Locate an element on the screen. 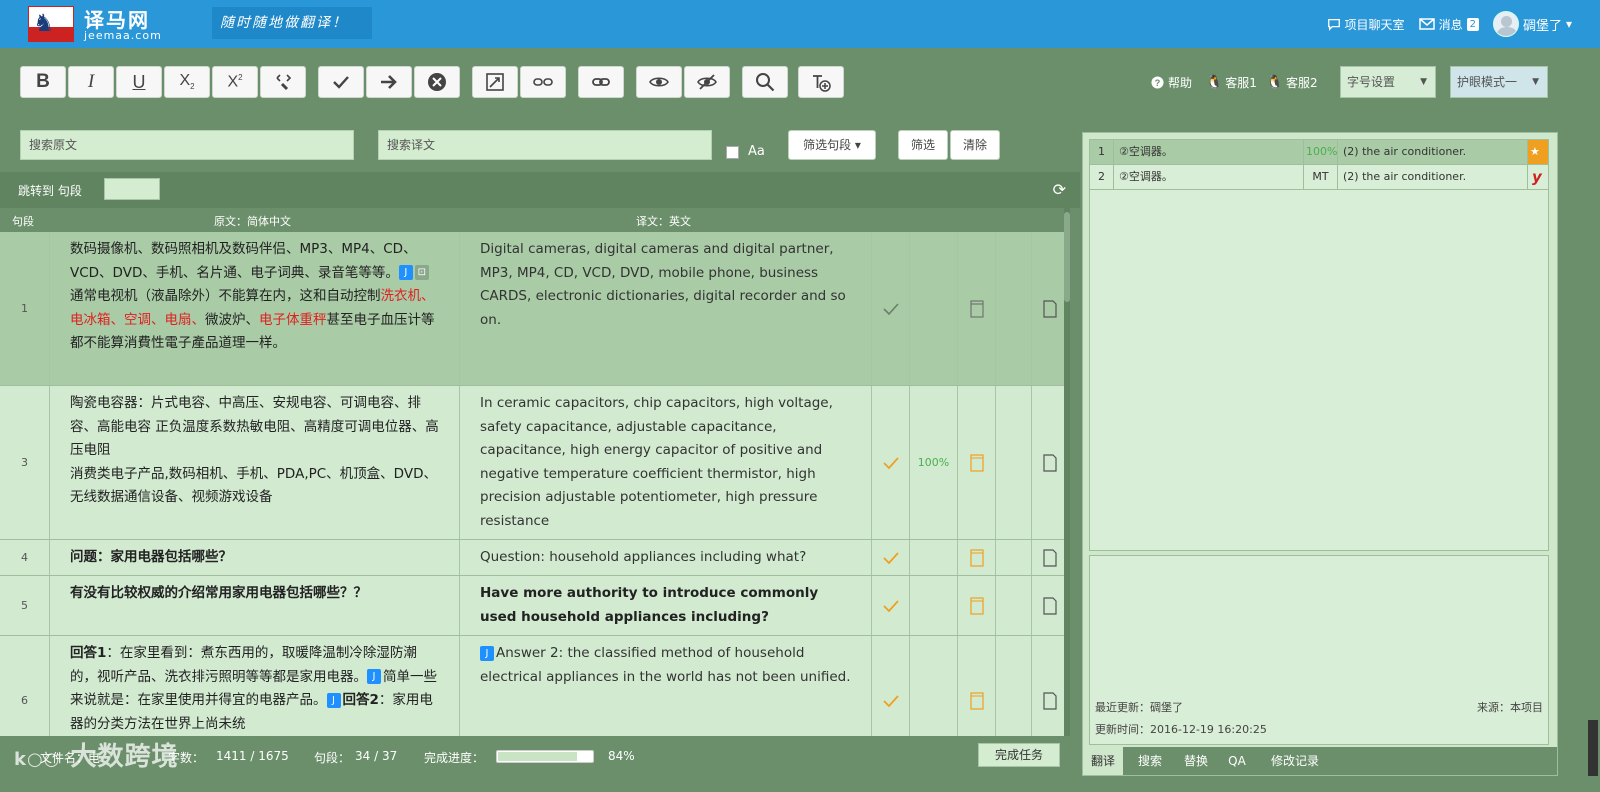 This screenshot has height=792, width=1600. tm-match: MT is located at coordinates (1321, 177).